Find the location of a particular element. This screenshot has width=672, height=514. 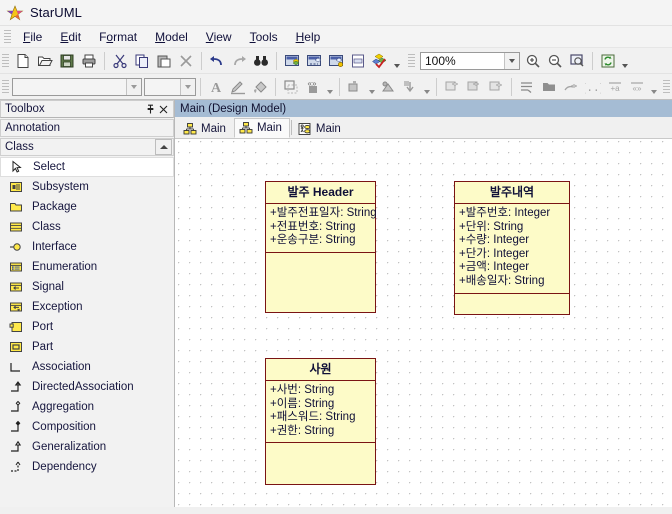

find-binoculars-icon is located at coordinates (261, 61).